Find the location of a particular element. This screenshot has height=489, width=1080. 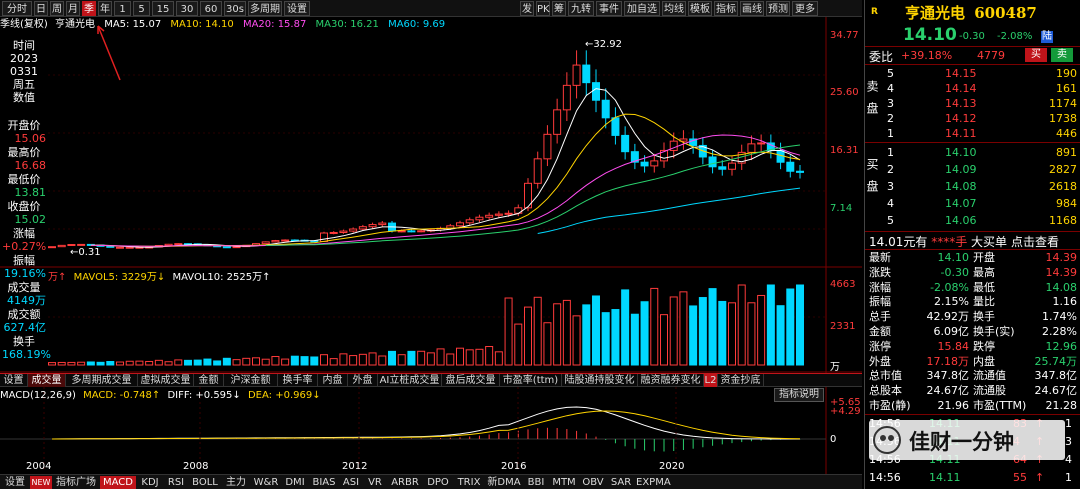

period-tab: 多周期 is located at coordinates (265, 8).